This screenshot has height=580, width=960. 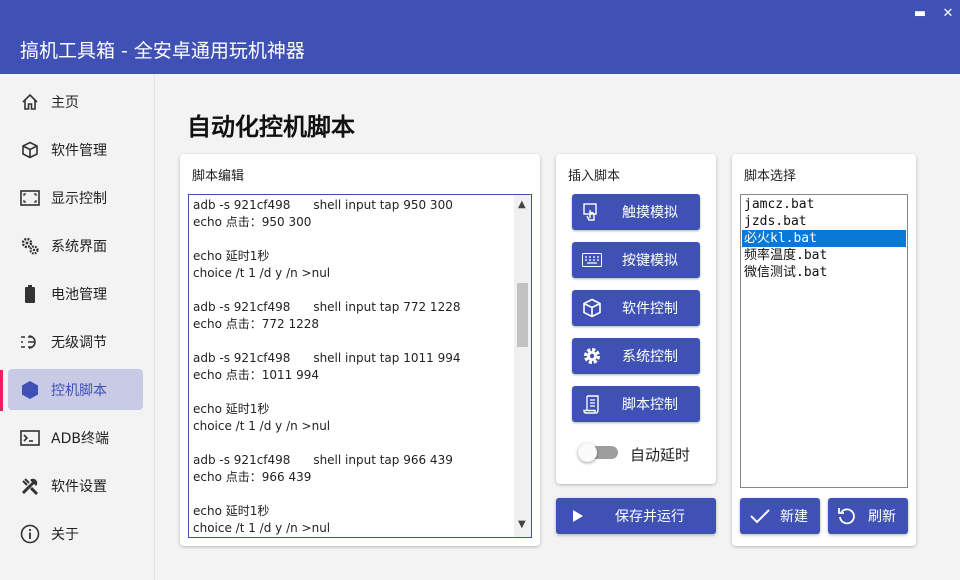 I want to click on touch-simulation-button: 触摸模拟, so click(x=636, y=212).